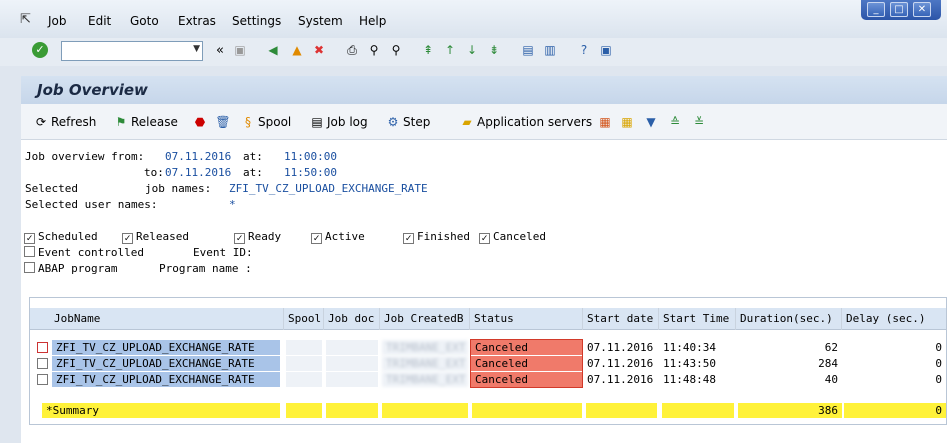 The width and height of the screenshot is (947, 443). I want to click on sort-descending-icon: ≚, so click(699, 123).